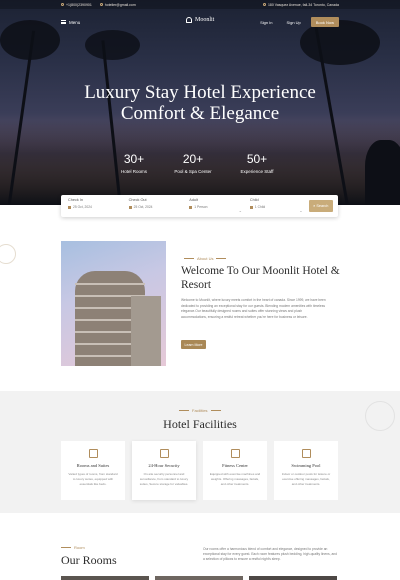 This screenshot has width=400, height=580. What do you see at coordinates (205, 258) in the screenshot?
I see `about-eyebrow: About Us` at bounding box center [205, 258].